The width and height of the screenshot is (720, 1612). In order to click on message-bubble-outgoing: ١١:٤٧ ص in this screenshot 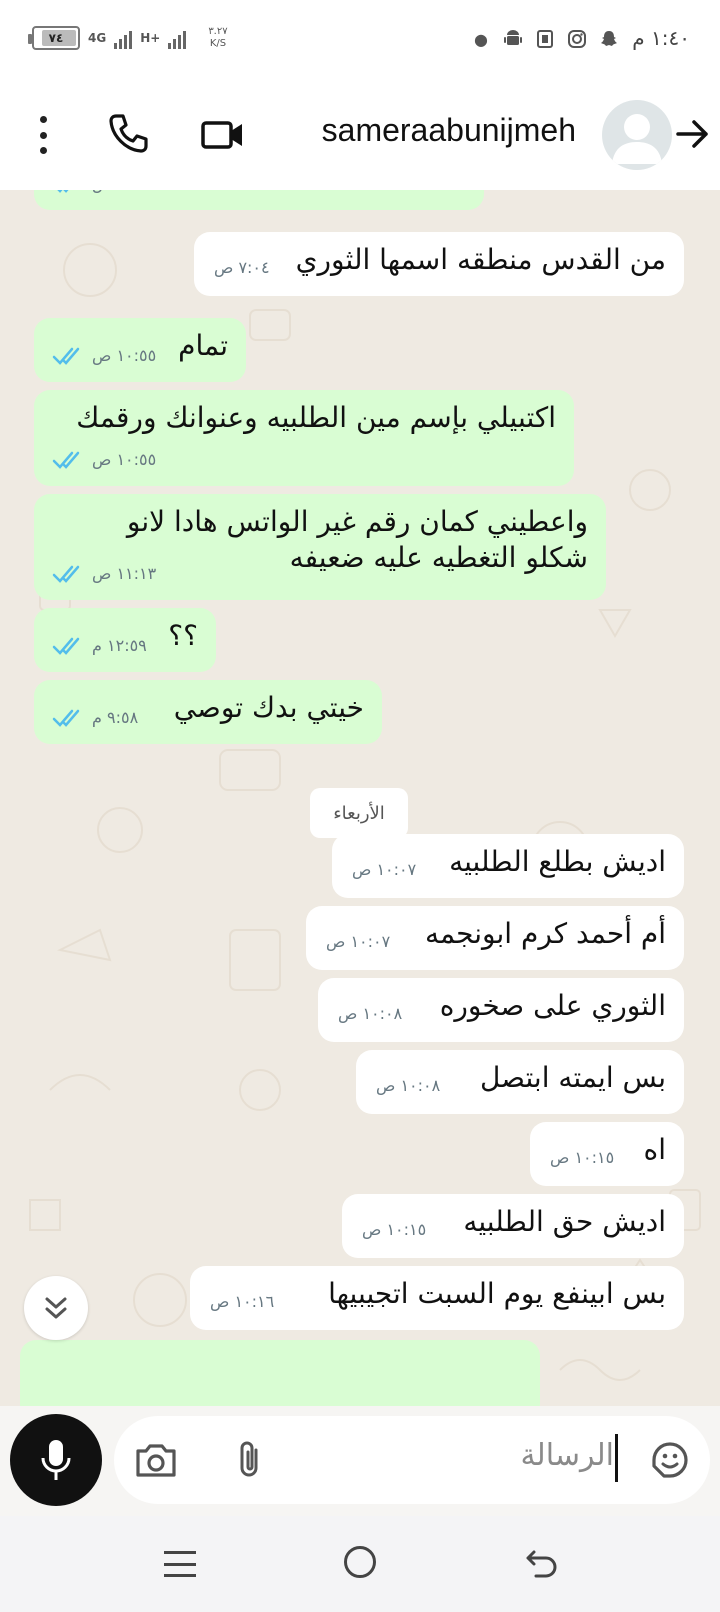, I will do `click(259, 200)`.